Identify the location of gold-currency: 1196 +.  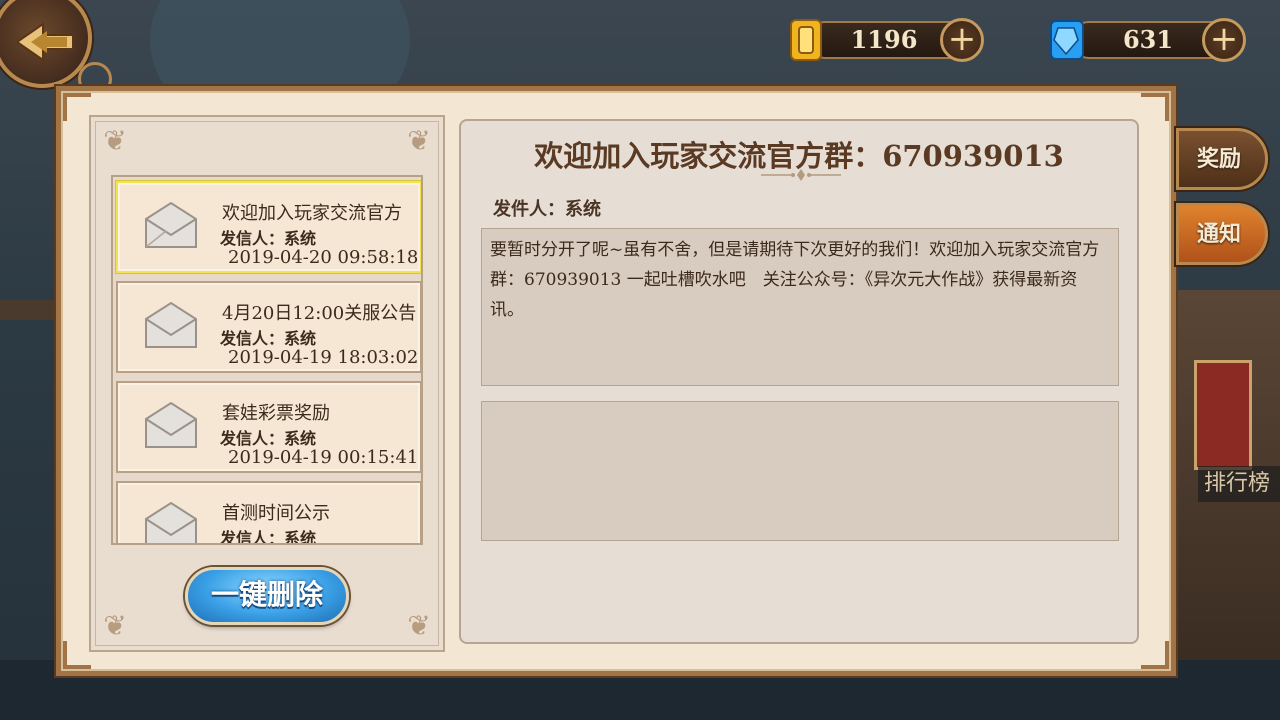
(886, 40).